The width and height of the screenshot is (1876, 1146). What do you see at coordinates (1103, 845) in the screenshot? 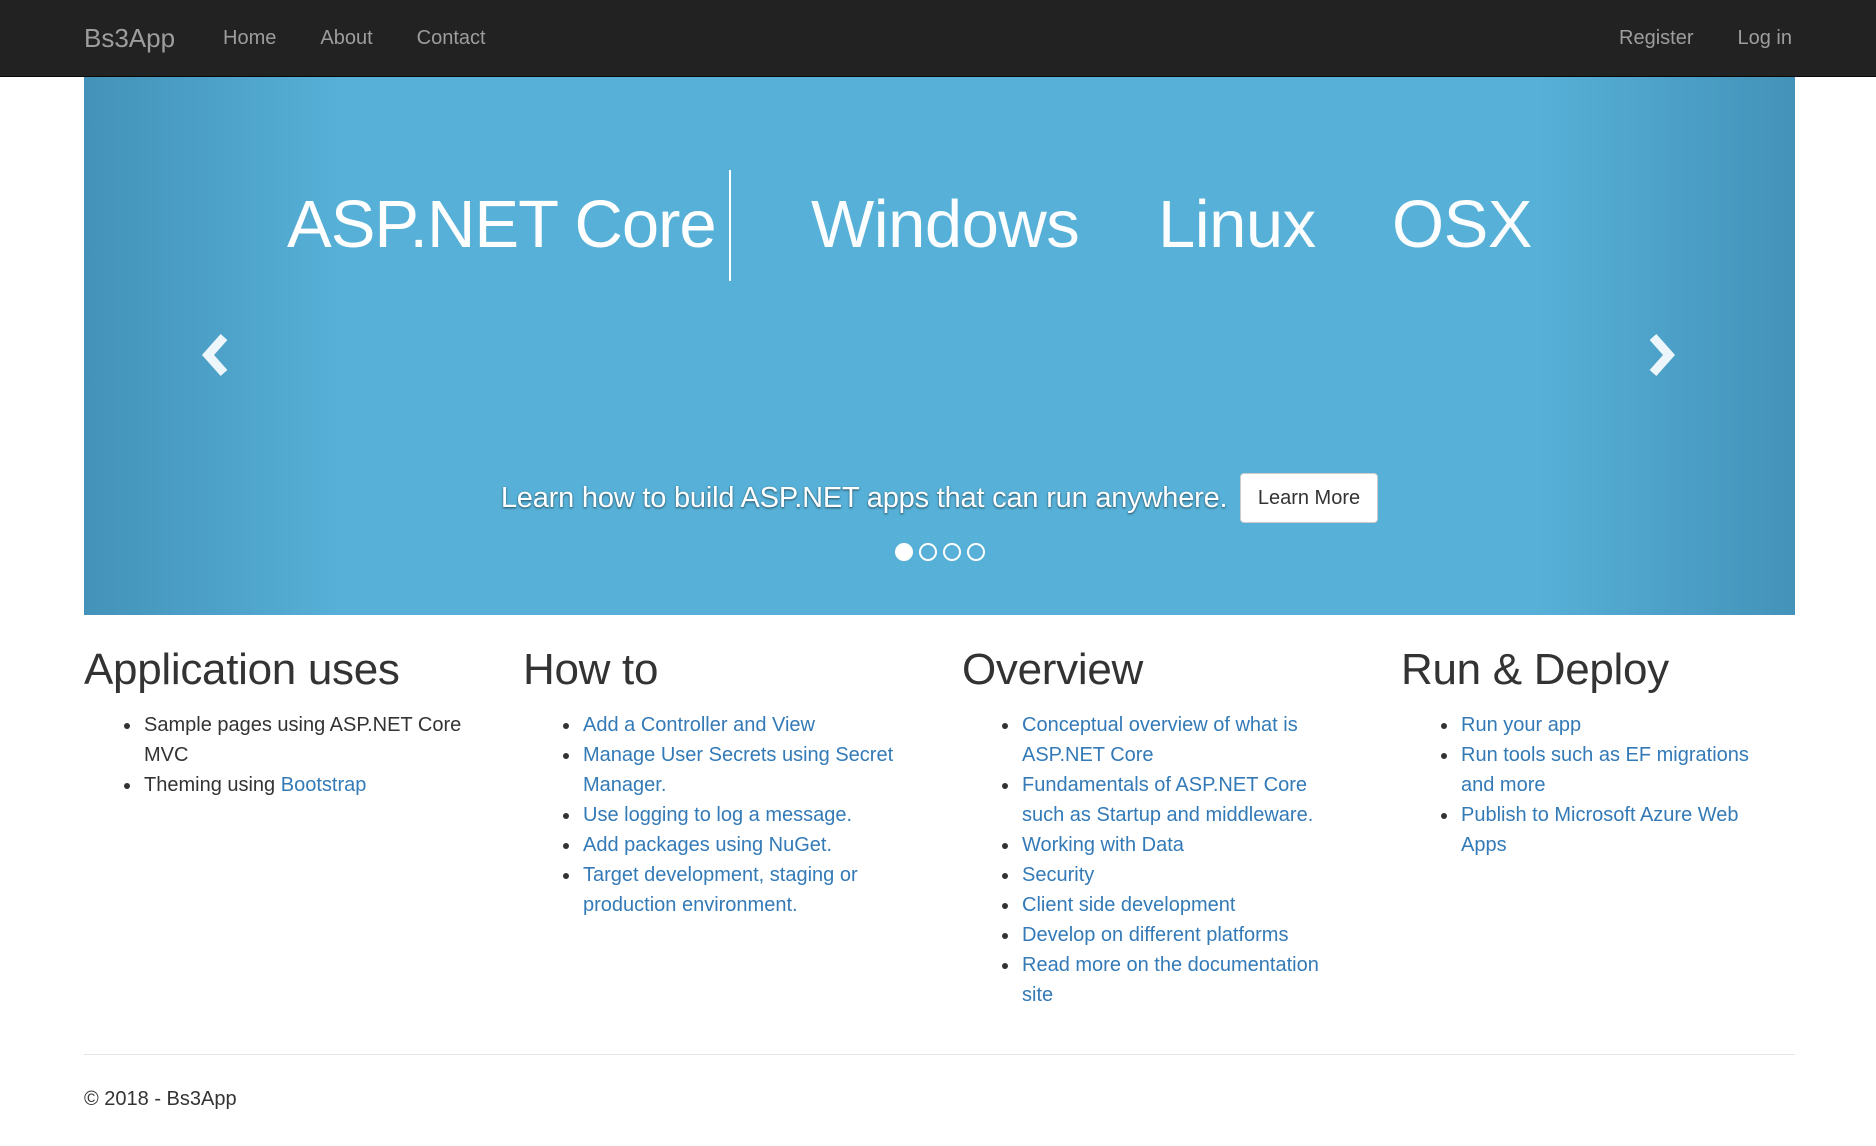
I see `list-item-link: Working with Data` at bounding box center [1103, 845].